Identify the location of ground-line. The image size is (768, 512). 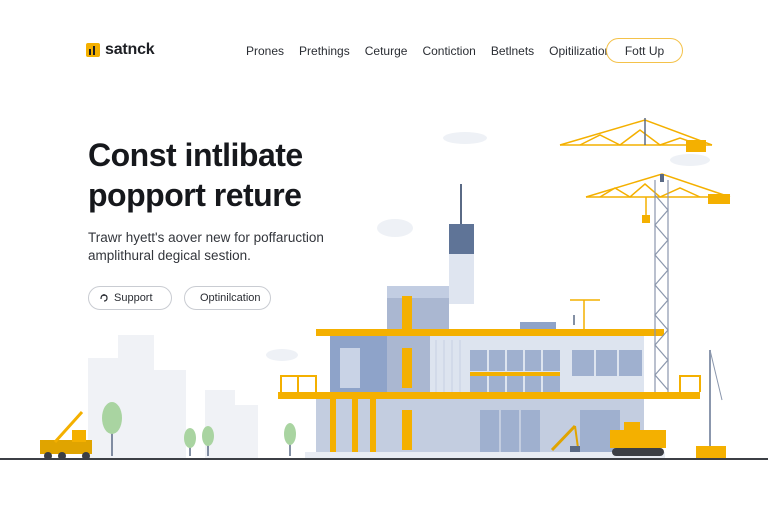
(384, 459).